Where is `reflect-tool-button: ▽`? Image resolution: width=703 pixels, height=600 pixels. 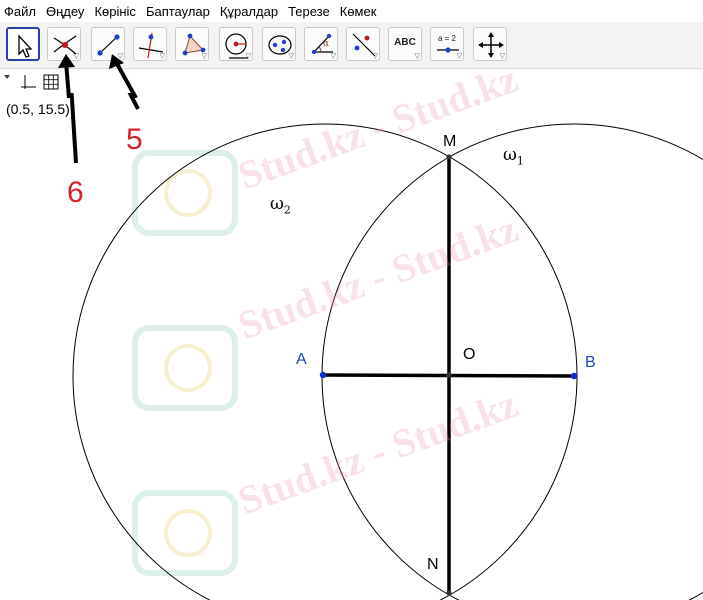 reflect-tool-button: ▽ is located at coordinates (363, 44).